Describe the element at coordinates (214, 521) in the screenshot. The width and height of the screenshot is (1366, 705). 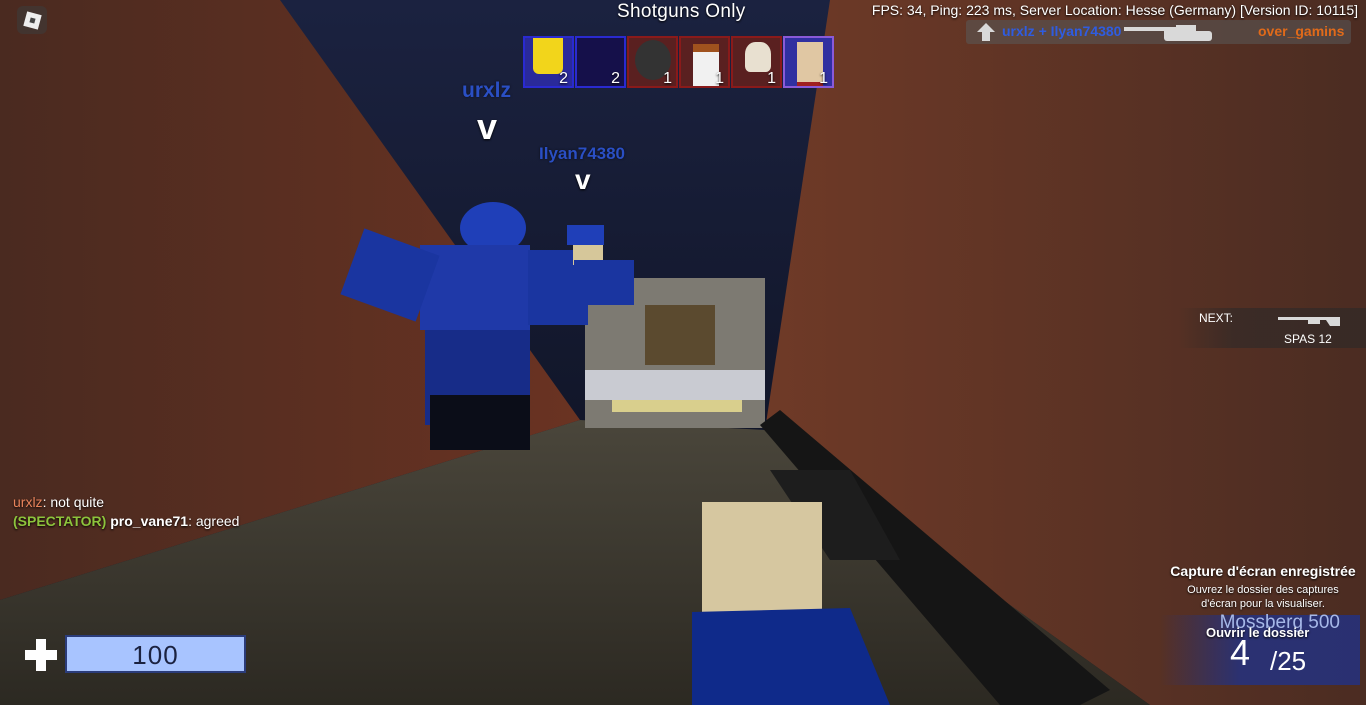
I see `chat-text: : agreed` at that location.